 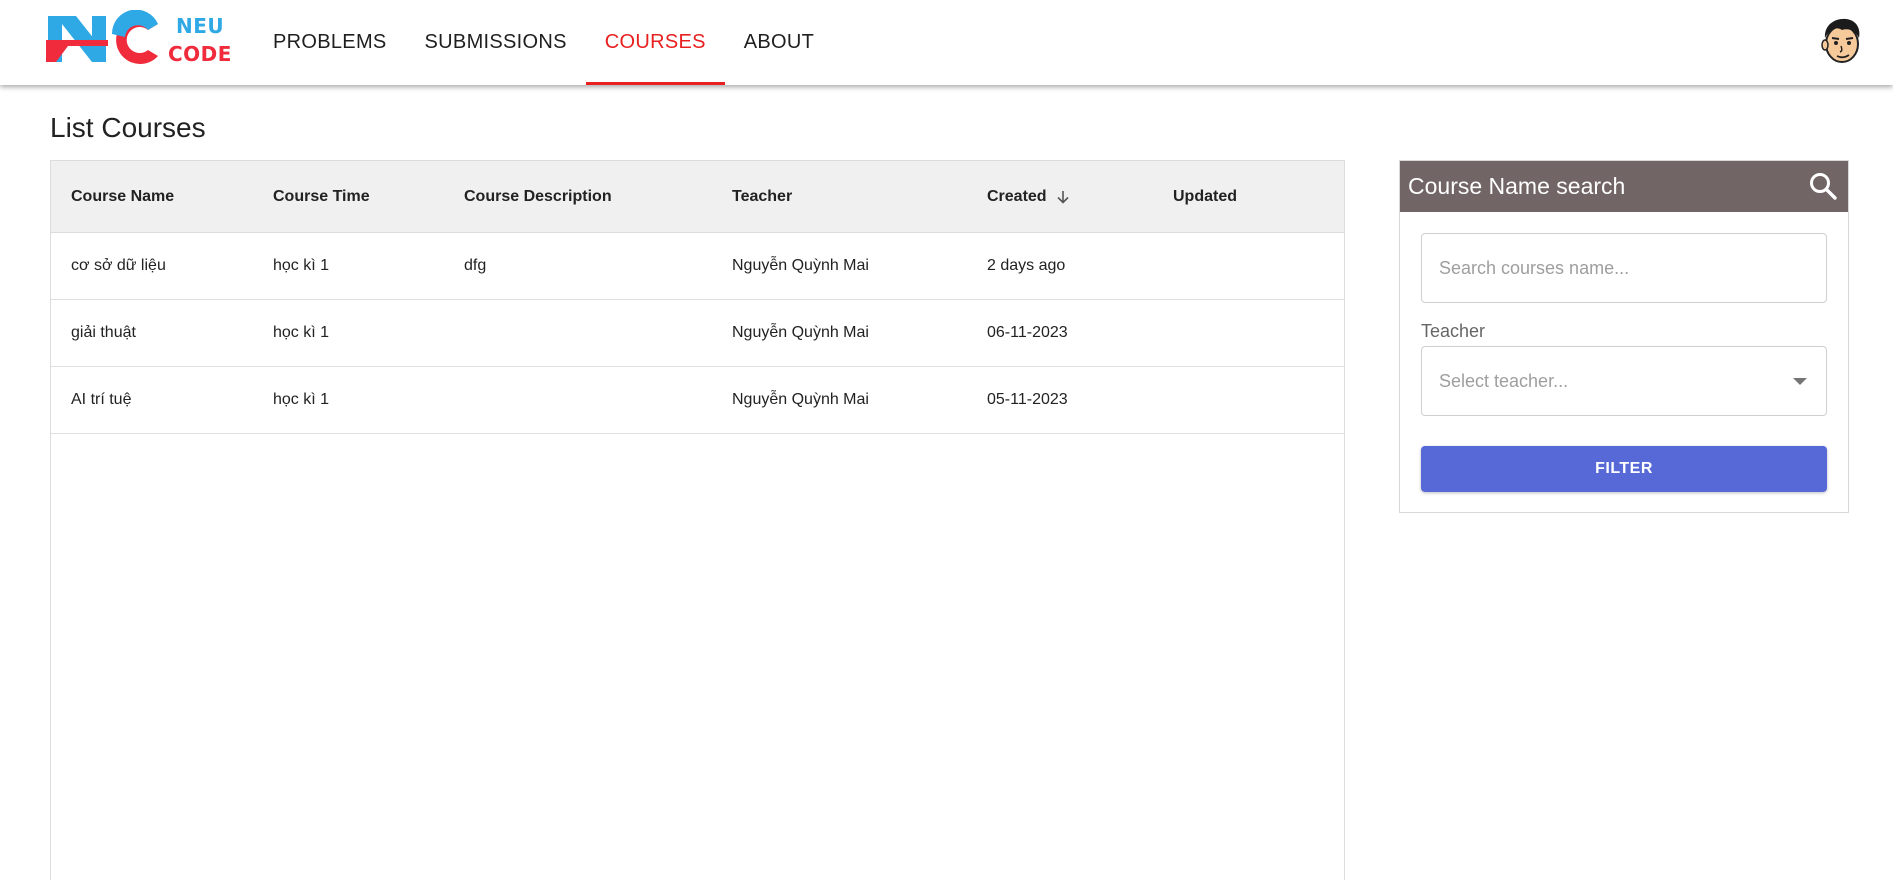 What do you see at coordinates (1205, 197) in the screenshot?
I see `column-header-updated: Updated` at bounding box center [1205, 197].